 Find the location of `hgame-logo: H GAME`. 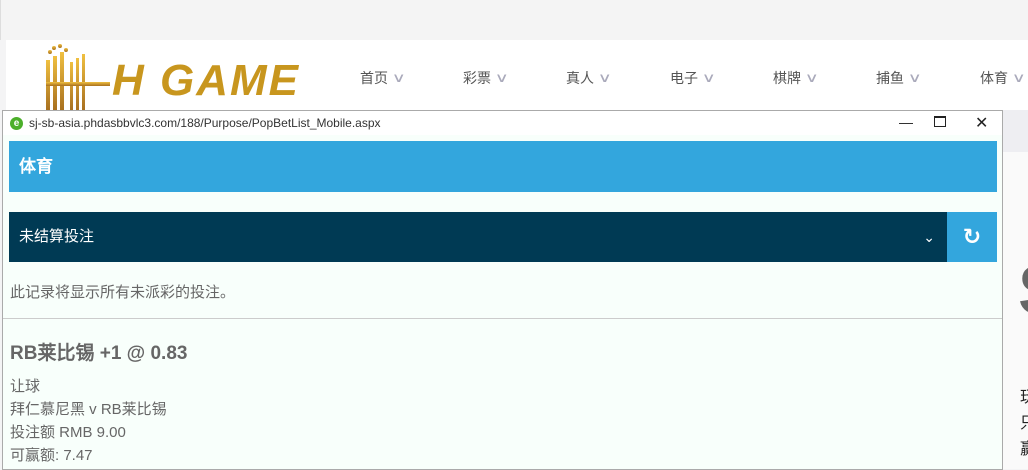

hgame-logo: H GAME is located at coordinates (175, 77).